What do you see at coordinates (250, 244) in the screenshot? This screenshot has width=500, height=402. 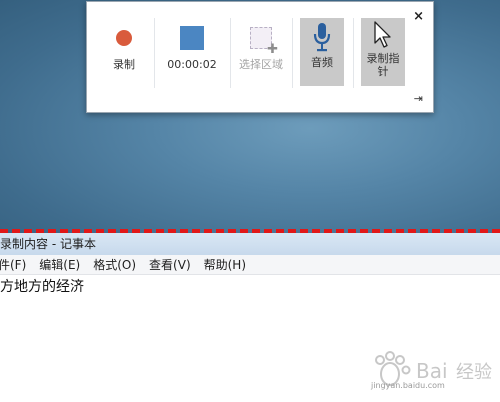 I see `notepad-title-bar: 录制内容 - 记事本` at bounding box center [250, 244].